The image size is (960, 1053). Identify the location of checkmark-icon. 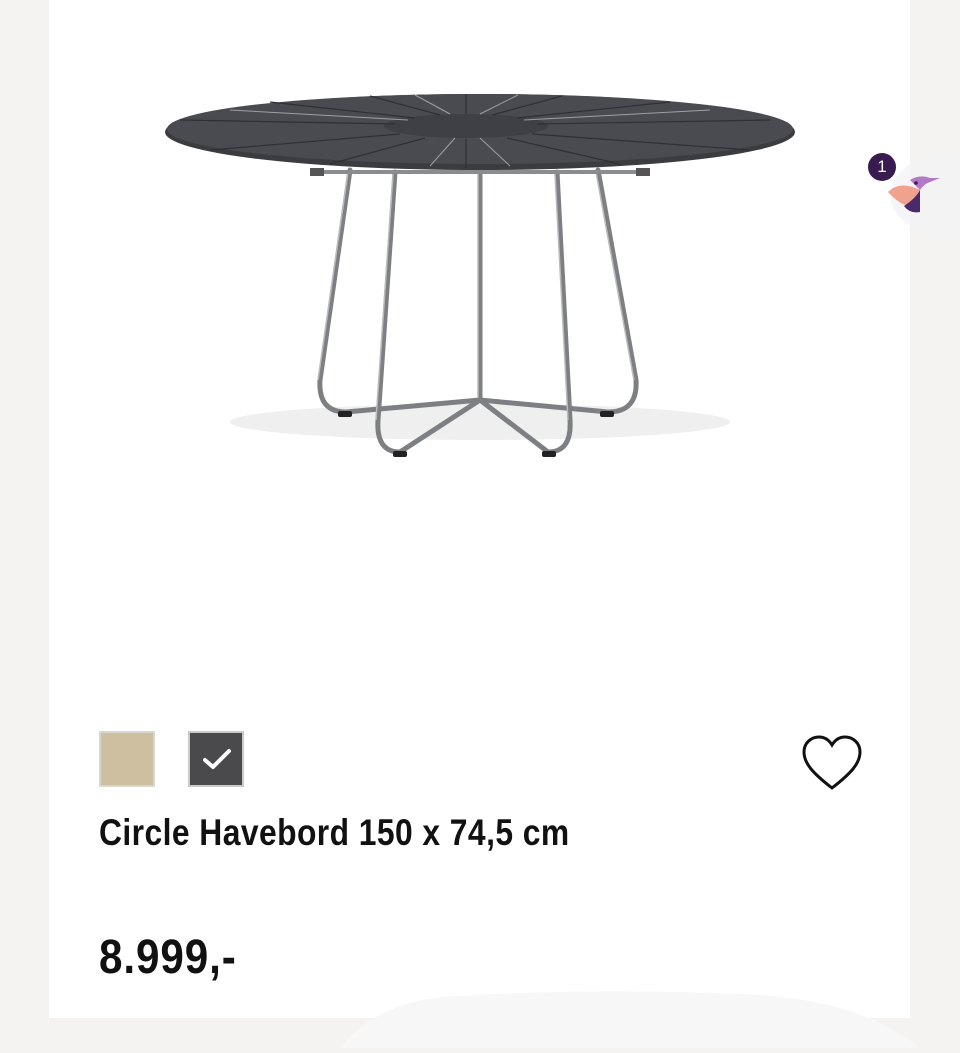
(217, 759).